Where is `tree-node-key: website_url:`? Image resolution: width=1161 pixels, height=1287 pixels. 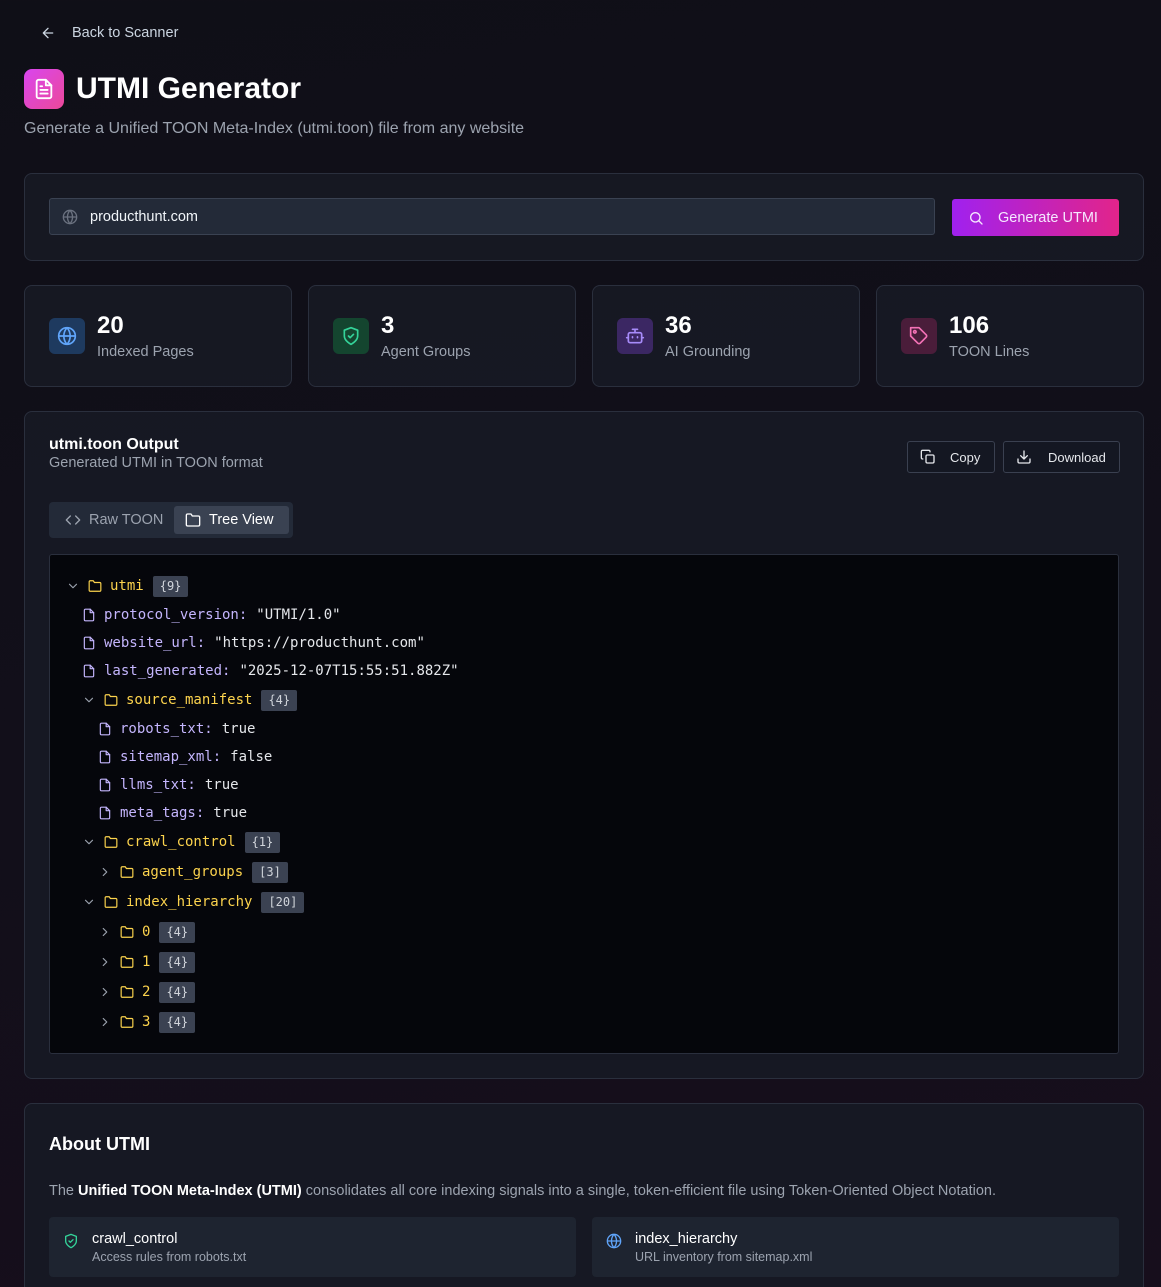 tree-node-key: website_url: is located at coordinates (155, 643).